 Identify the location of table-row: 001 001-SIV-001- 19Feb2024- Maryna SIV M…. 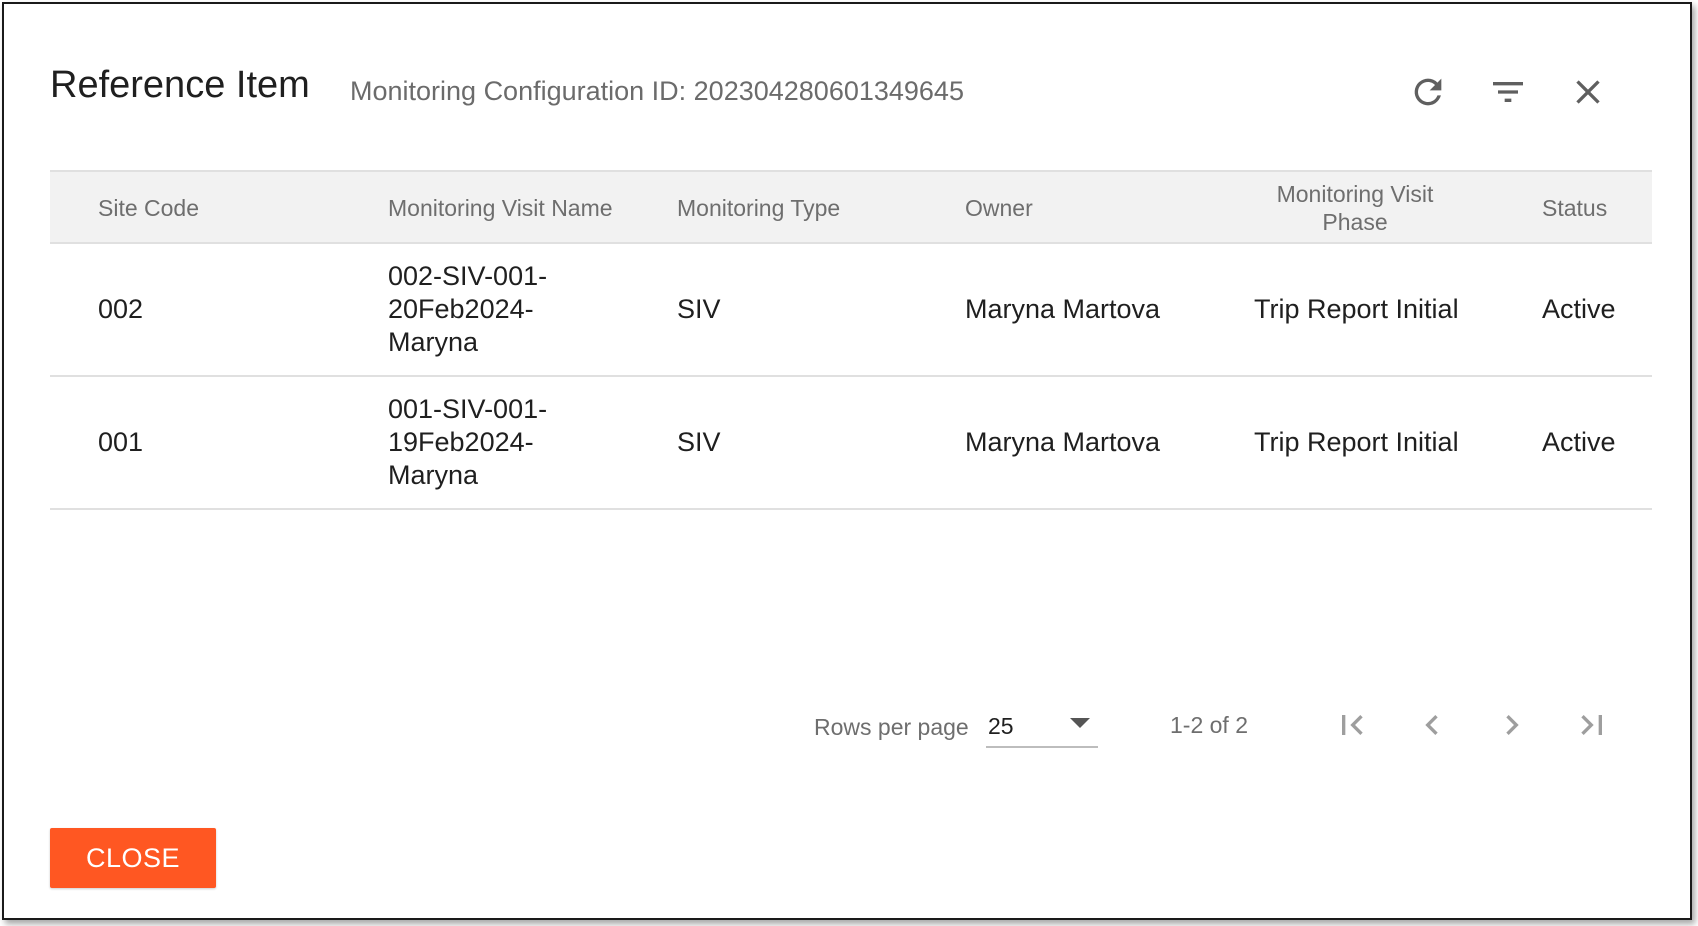
(851, 443).